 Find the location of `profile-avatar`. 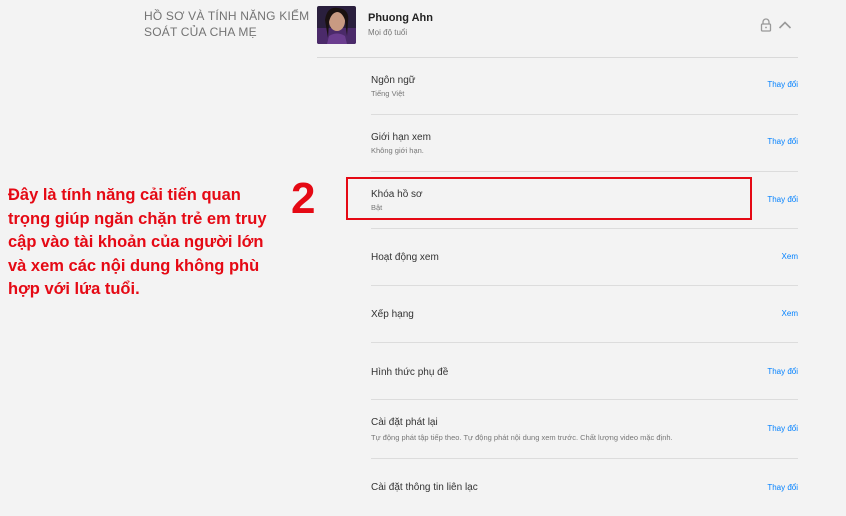

profile-avatar is located at coordinates (336, 25).